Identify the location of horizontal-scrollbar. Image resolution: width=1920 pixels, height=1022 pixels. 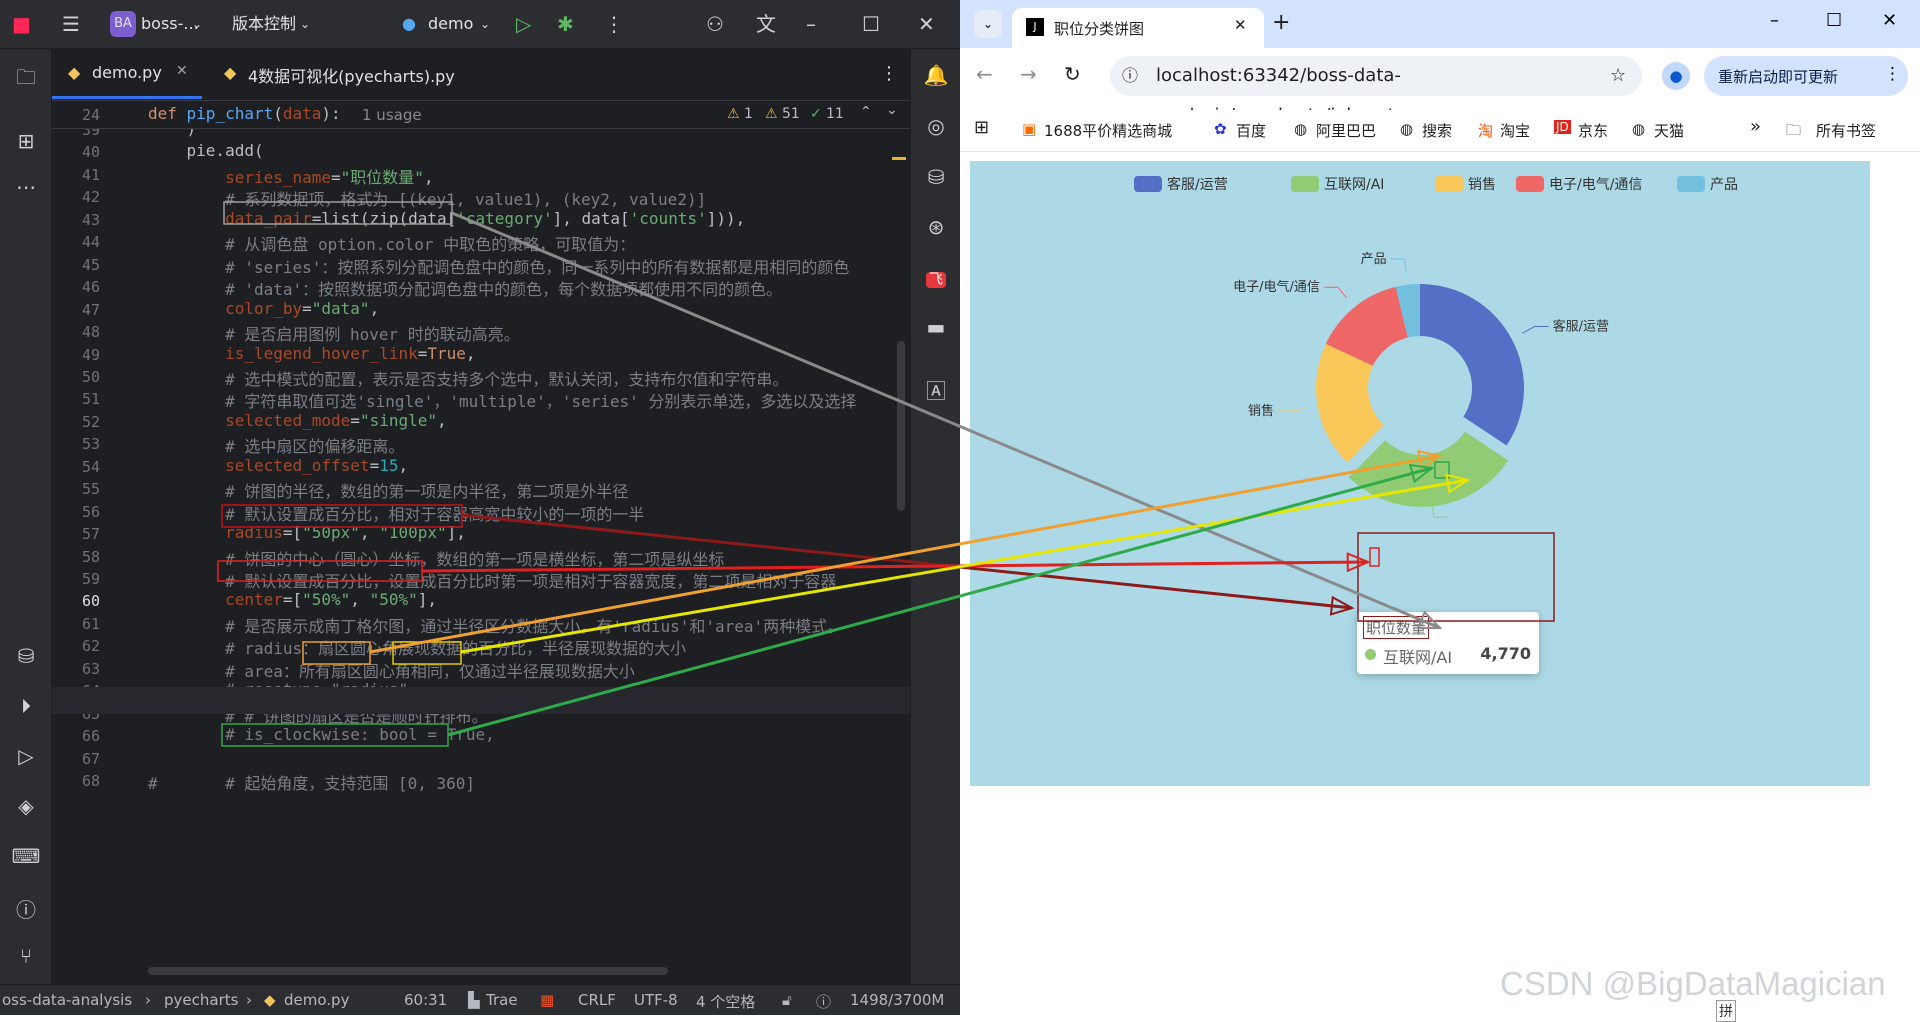
(408, 971).